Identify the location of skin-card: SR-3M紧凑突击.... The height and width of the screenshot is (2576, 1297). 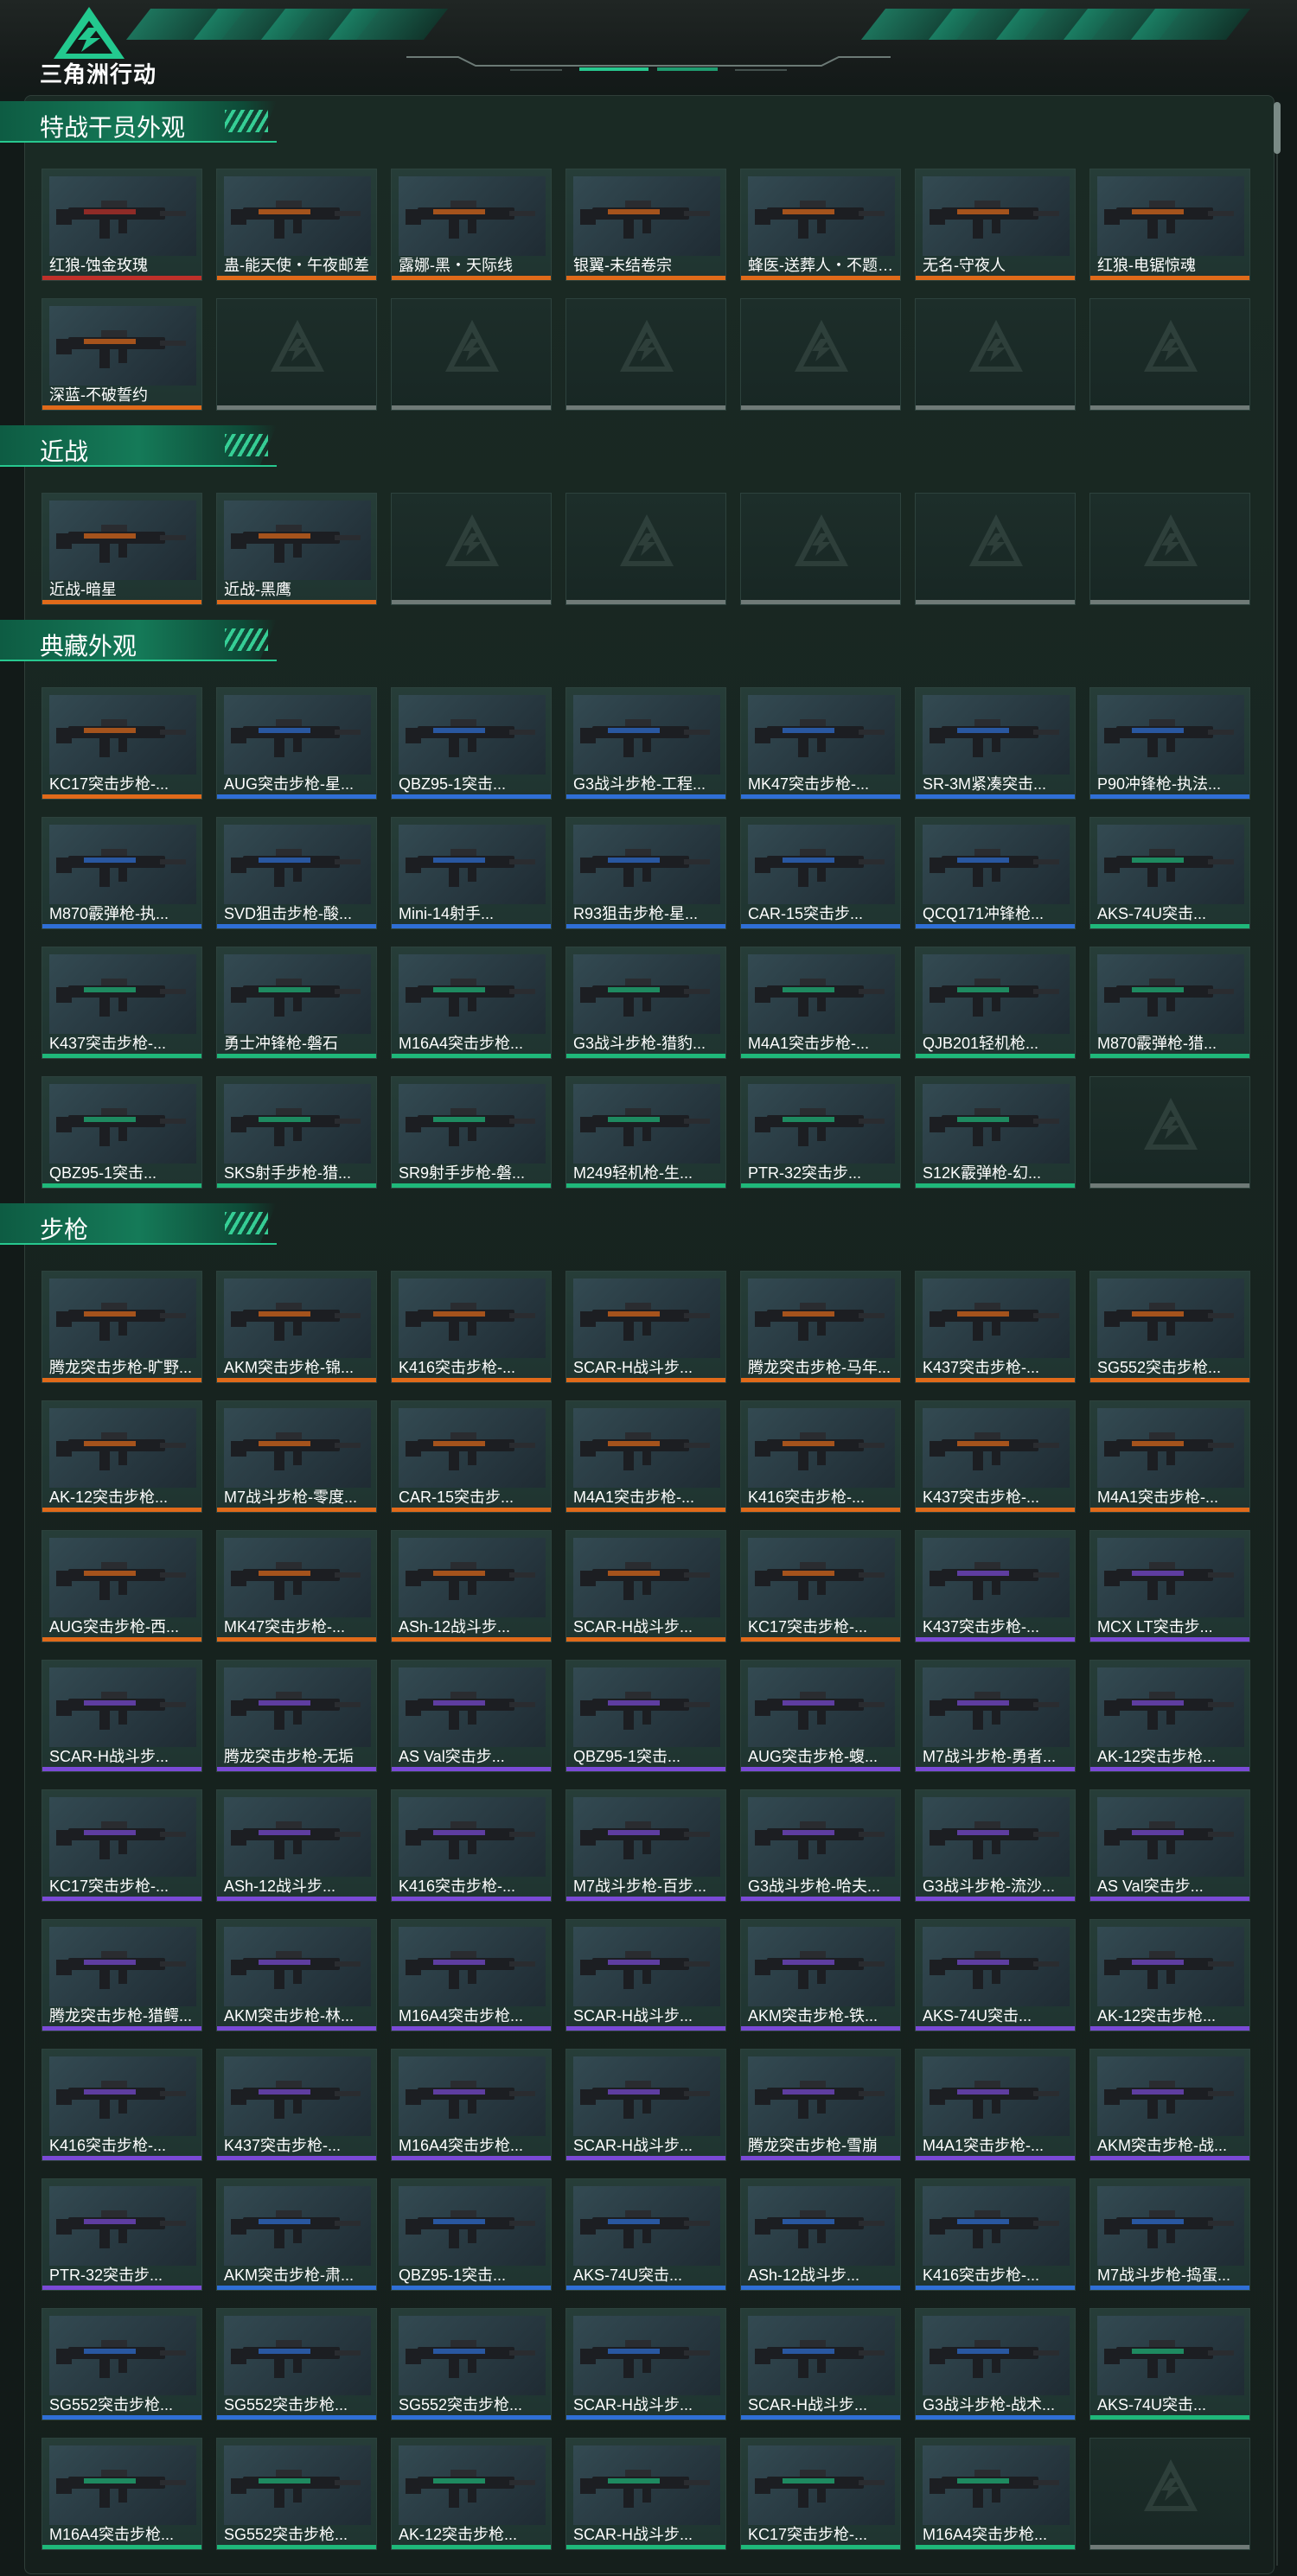
(996, 743).